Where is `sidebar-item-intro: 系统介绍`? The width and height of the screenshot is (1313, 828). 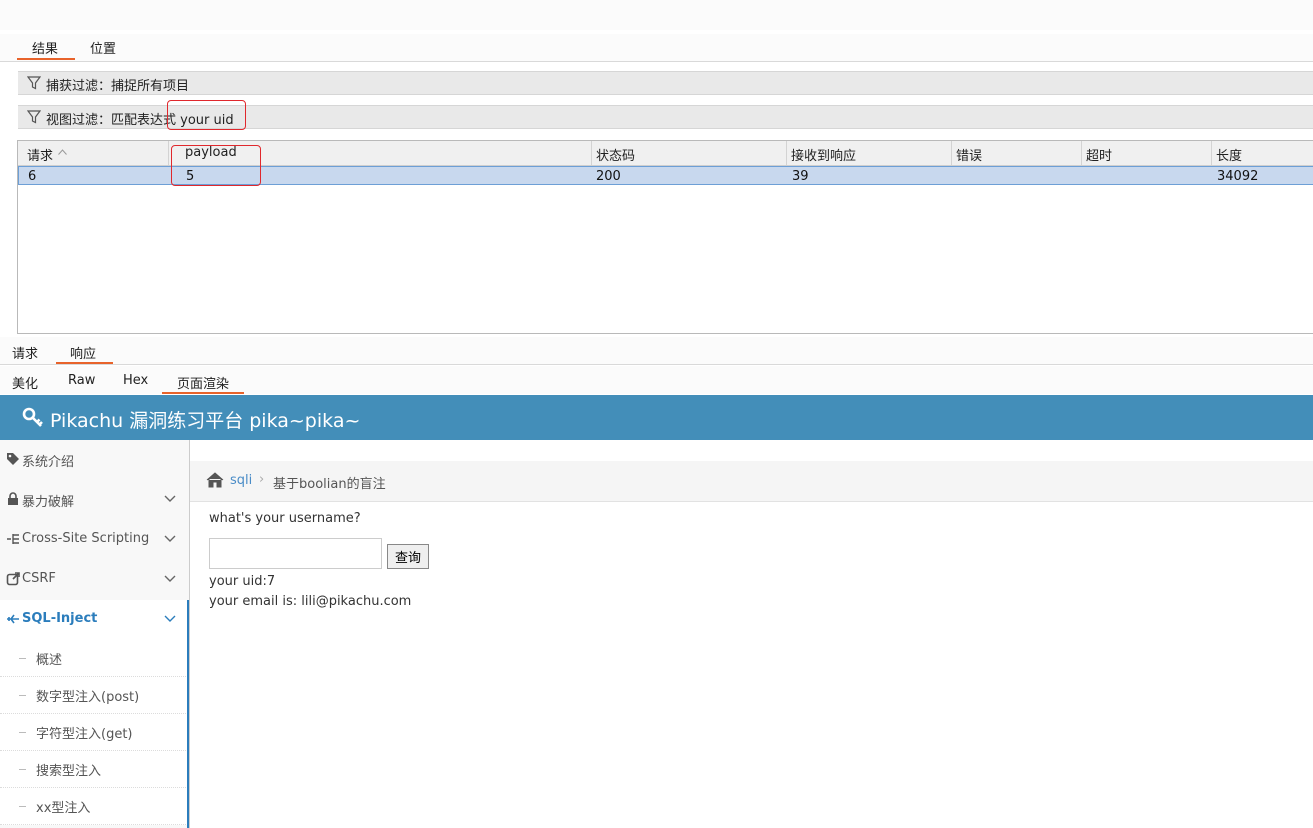 sidebar-item-intro: 系统介绍 is located at coordinates (94, 460).